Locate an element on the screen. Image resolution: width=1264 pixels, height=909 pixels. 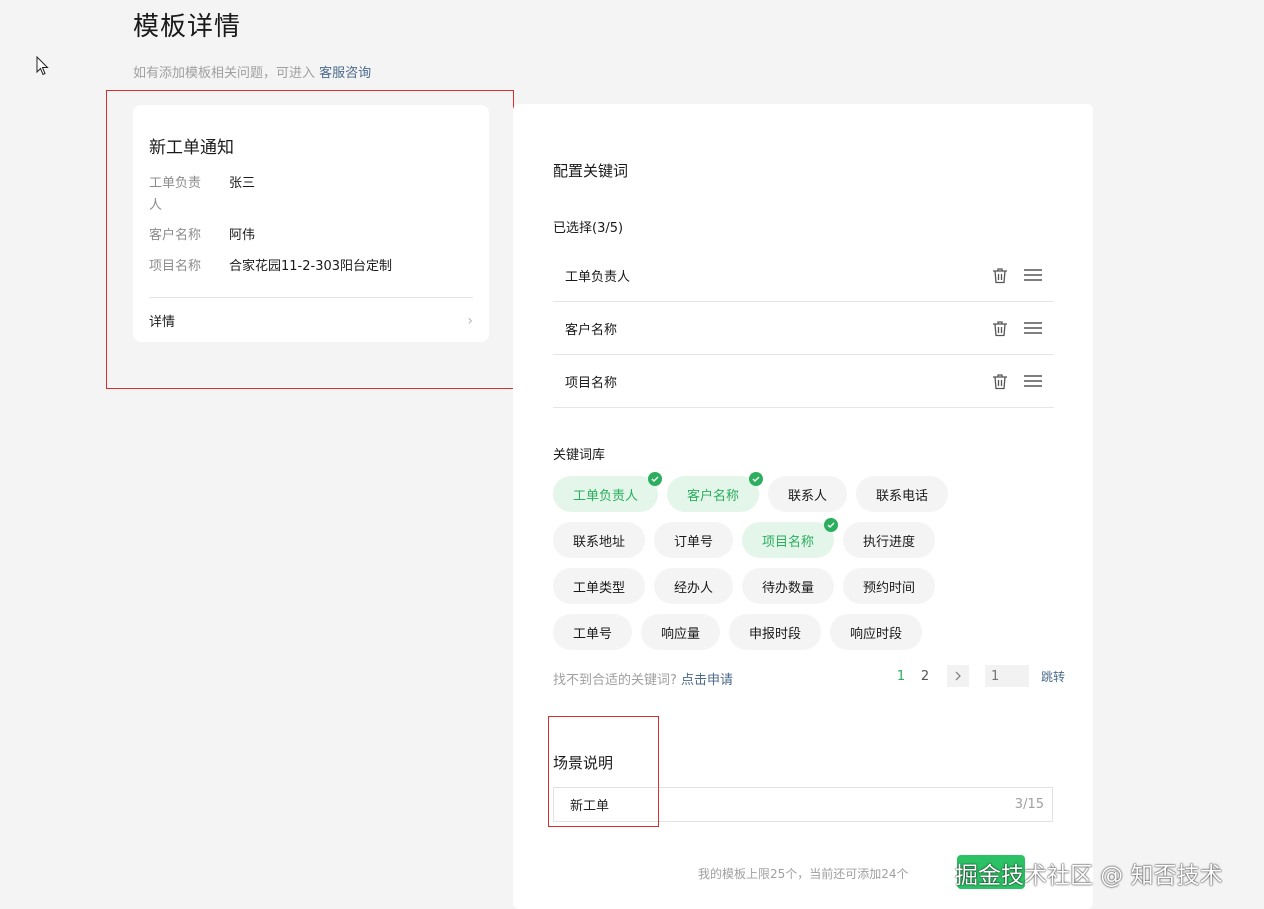
keyword-label: 工单负责人 is located at coordinates (598, 277).